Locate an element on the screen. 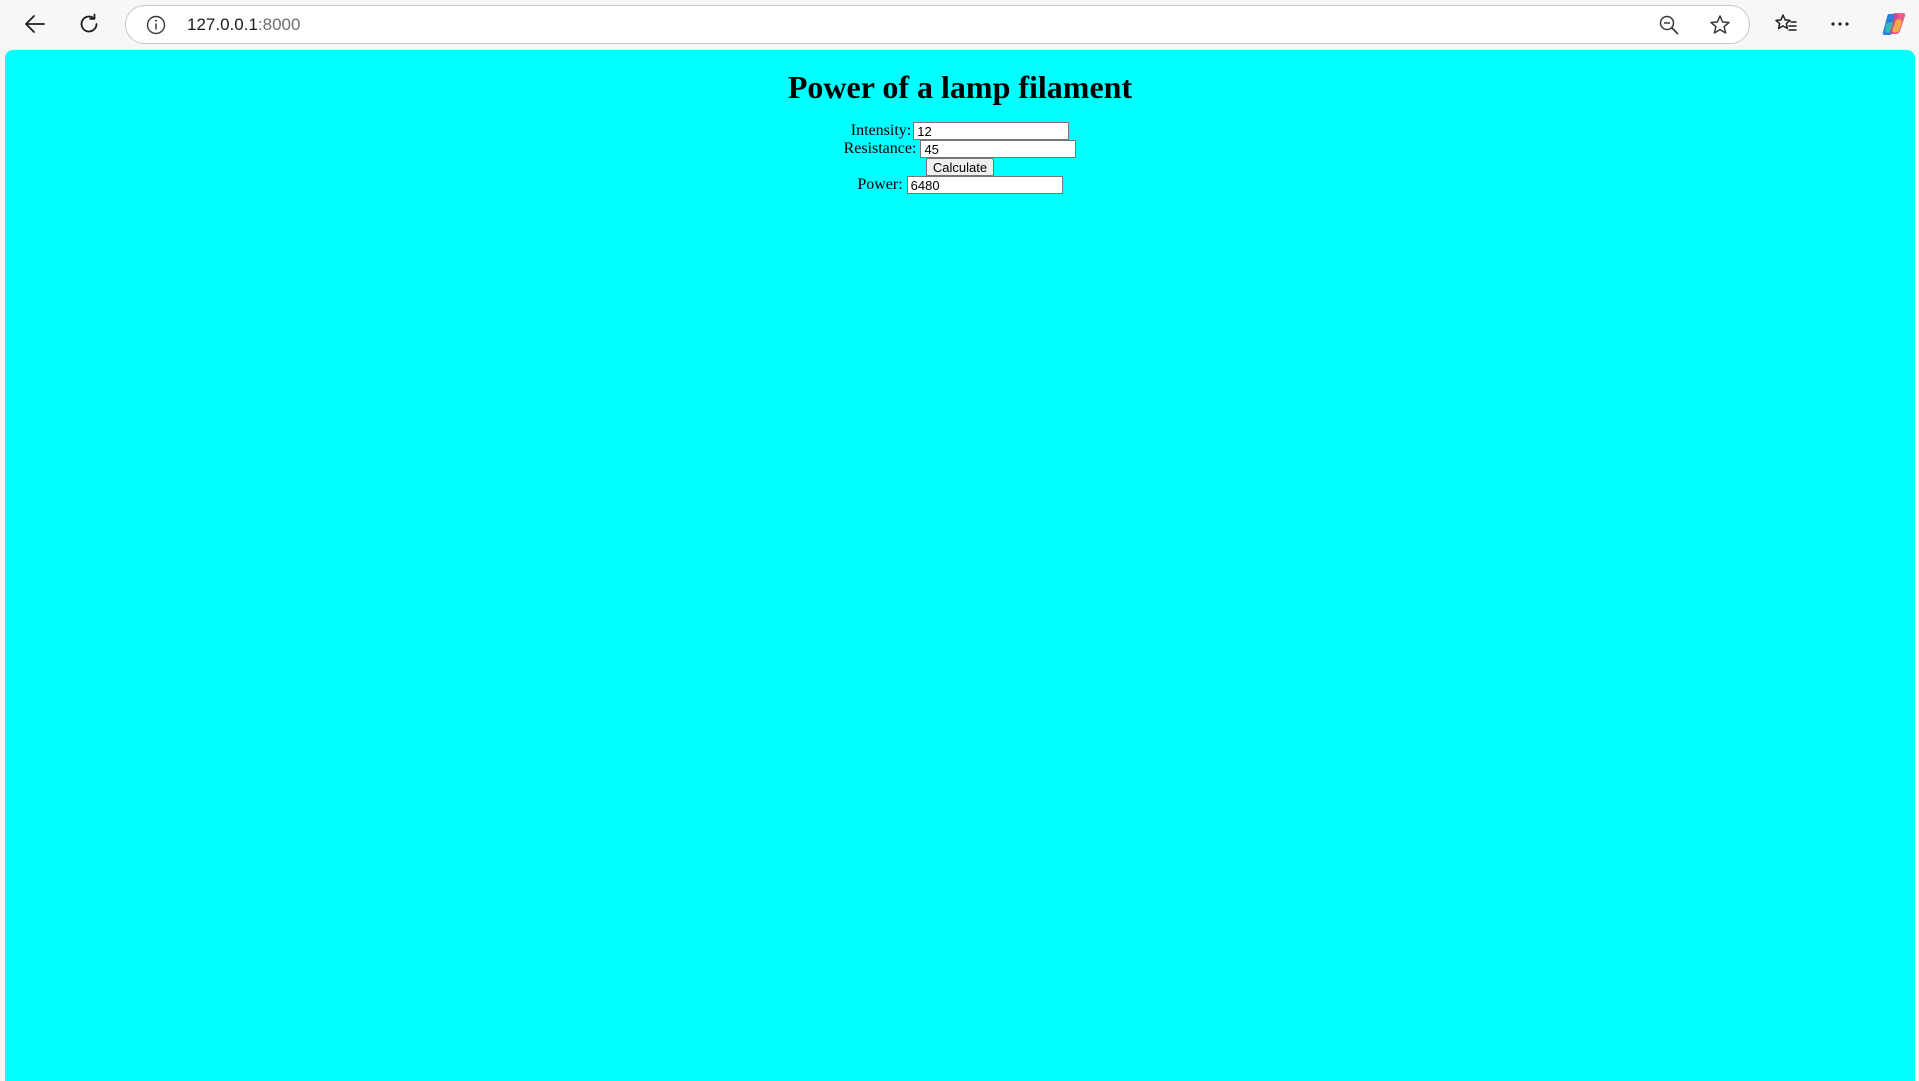  reload-button is located at coordinates (89, 24).